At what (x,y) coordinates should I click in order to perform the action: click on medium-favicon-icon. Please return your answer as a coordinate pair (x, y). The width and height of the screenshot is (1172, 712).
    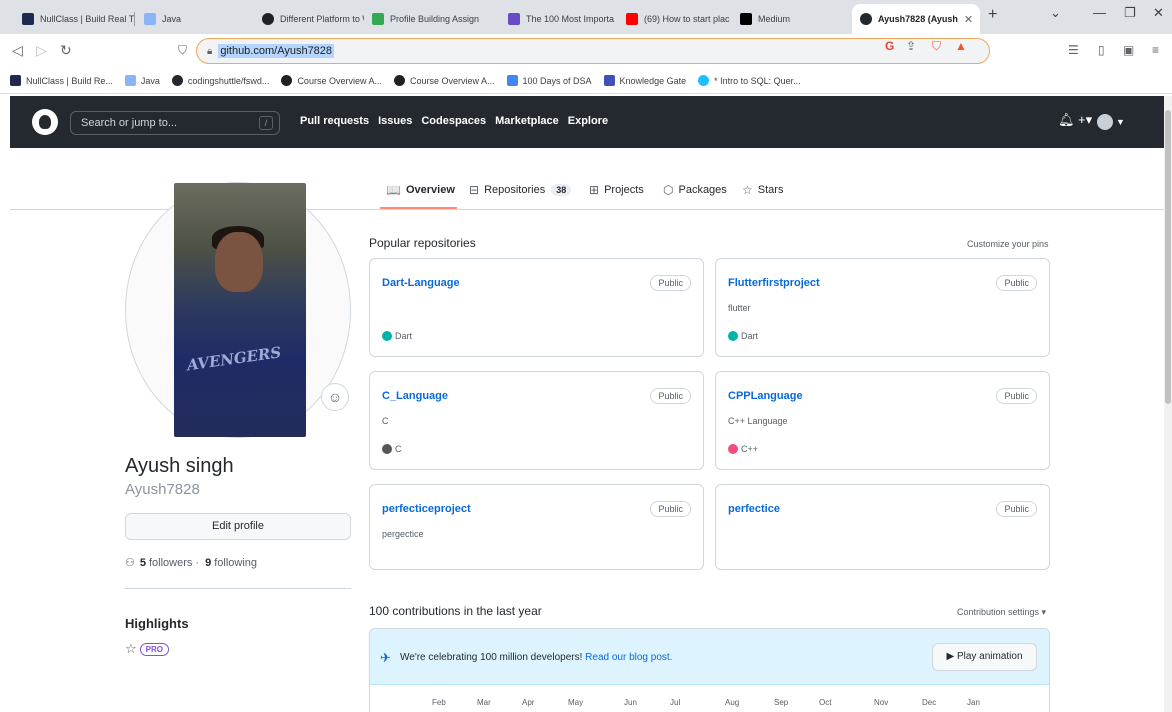
    Looking at the image, I should click on (746, 19).